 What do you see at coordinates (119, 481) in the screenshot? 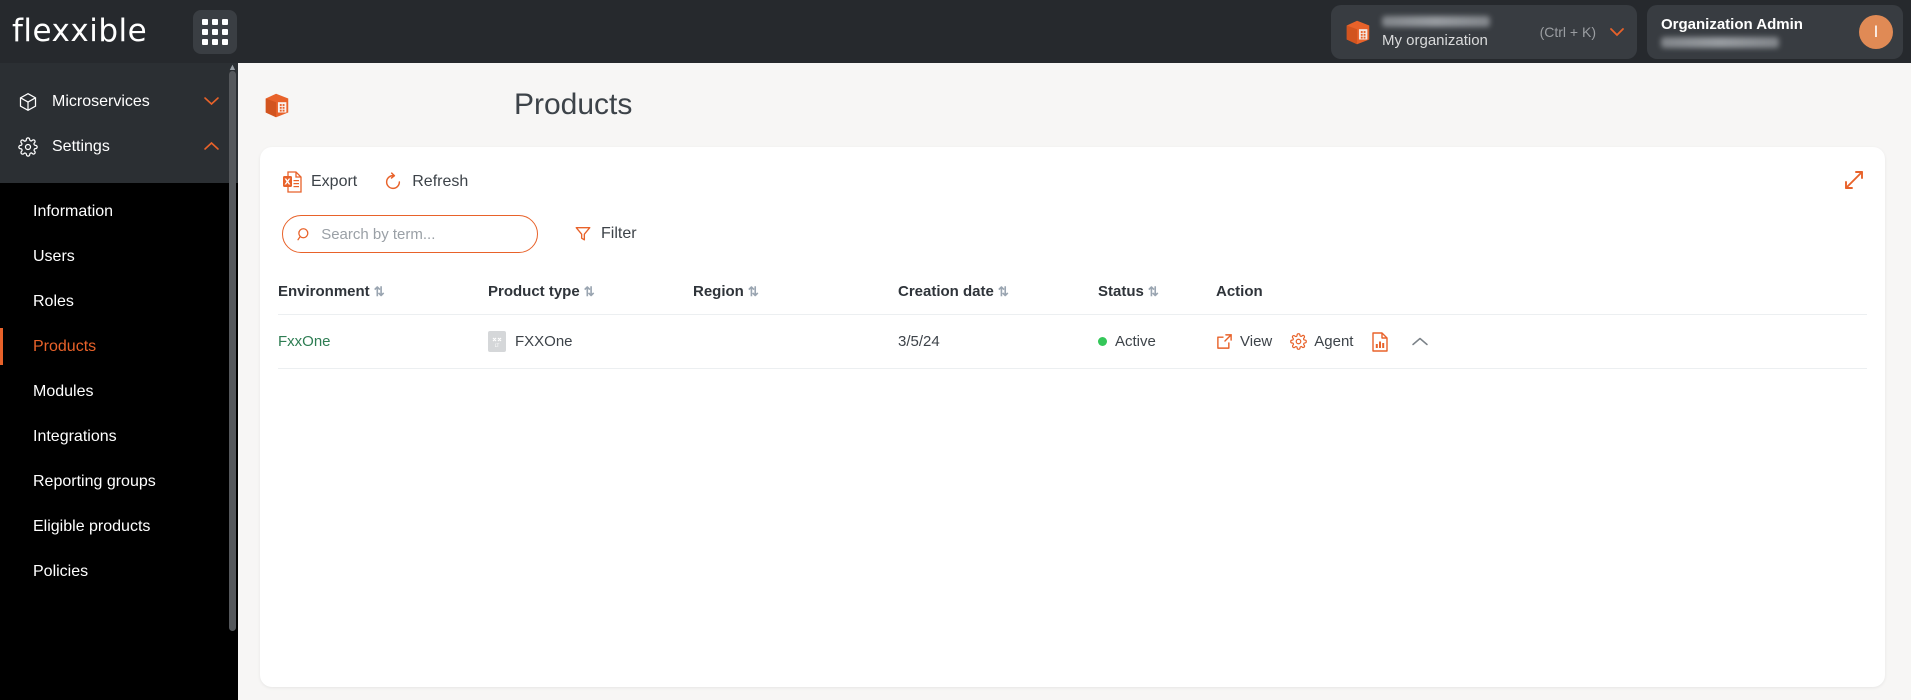
I see `sidebar-item-reporting-groups: Reporting groups` at bounding box center [119, 481].